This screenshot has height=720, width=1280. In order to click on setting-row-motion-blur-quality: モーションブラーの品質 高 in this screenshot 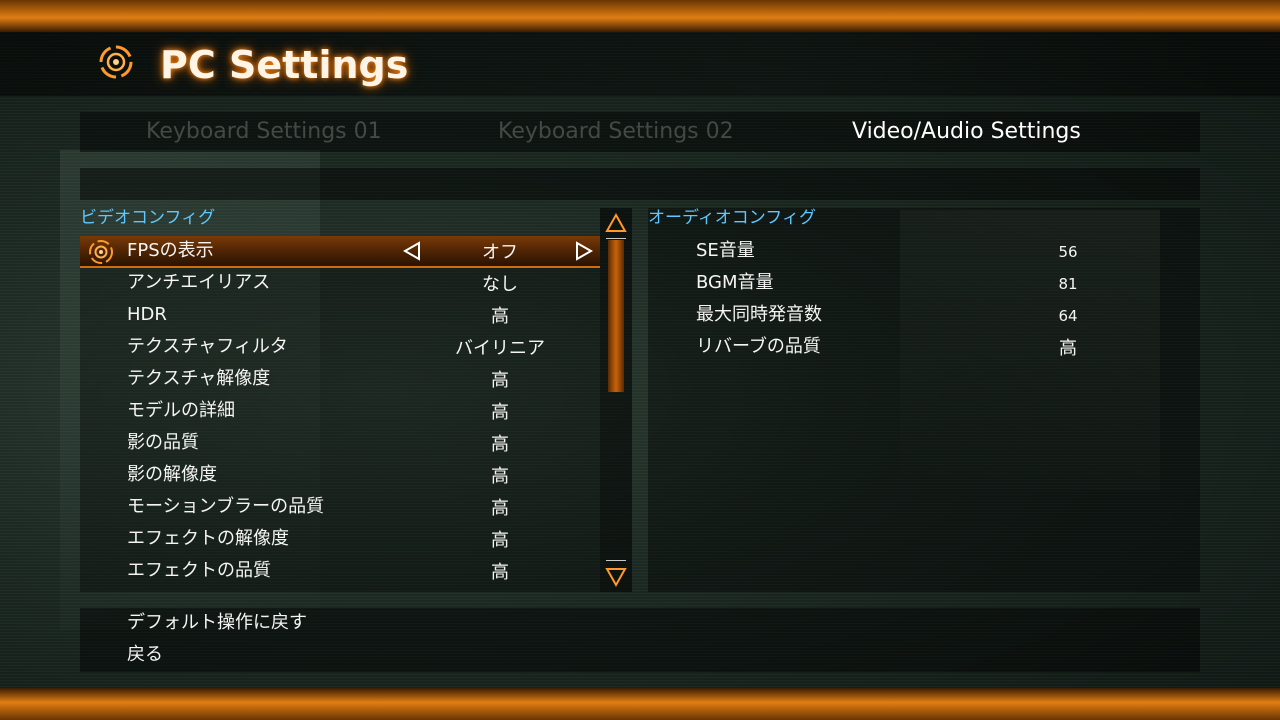, I will do `click(340, 508)`.